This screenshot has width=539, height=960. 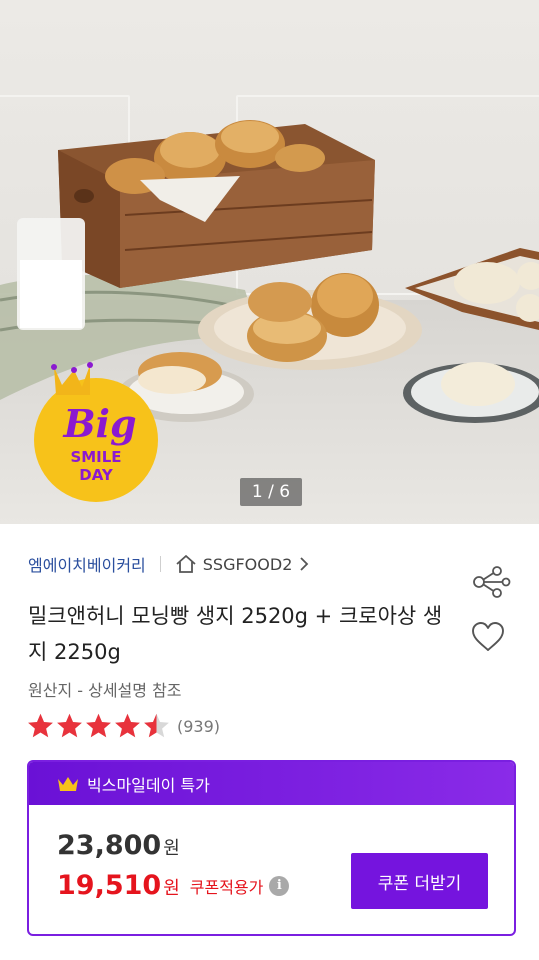 I want to click on share-icon, so click(x=492, y=582).